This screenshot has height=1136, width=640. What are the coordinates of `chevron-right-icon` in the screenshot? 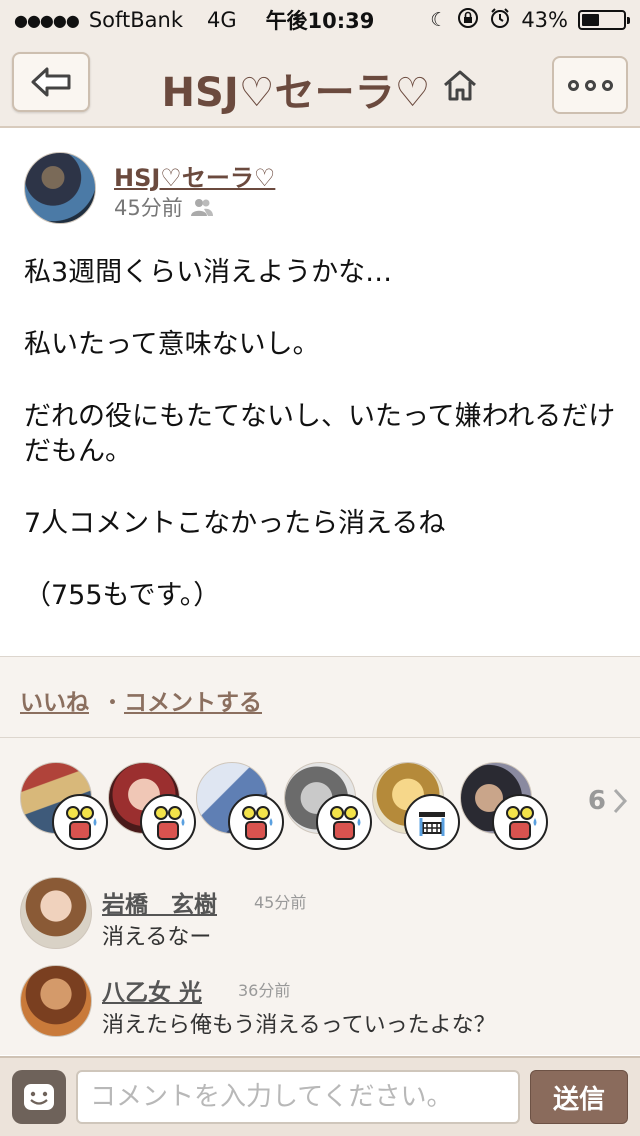 It's located at (620, 801).